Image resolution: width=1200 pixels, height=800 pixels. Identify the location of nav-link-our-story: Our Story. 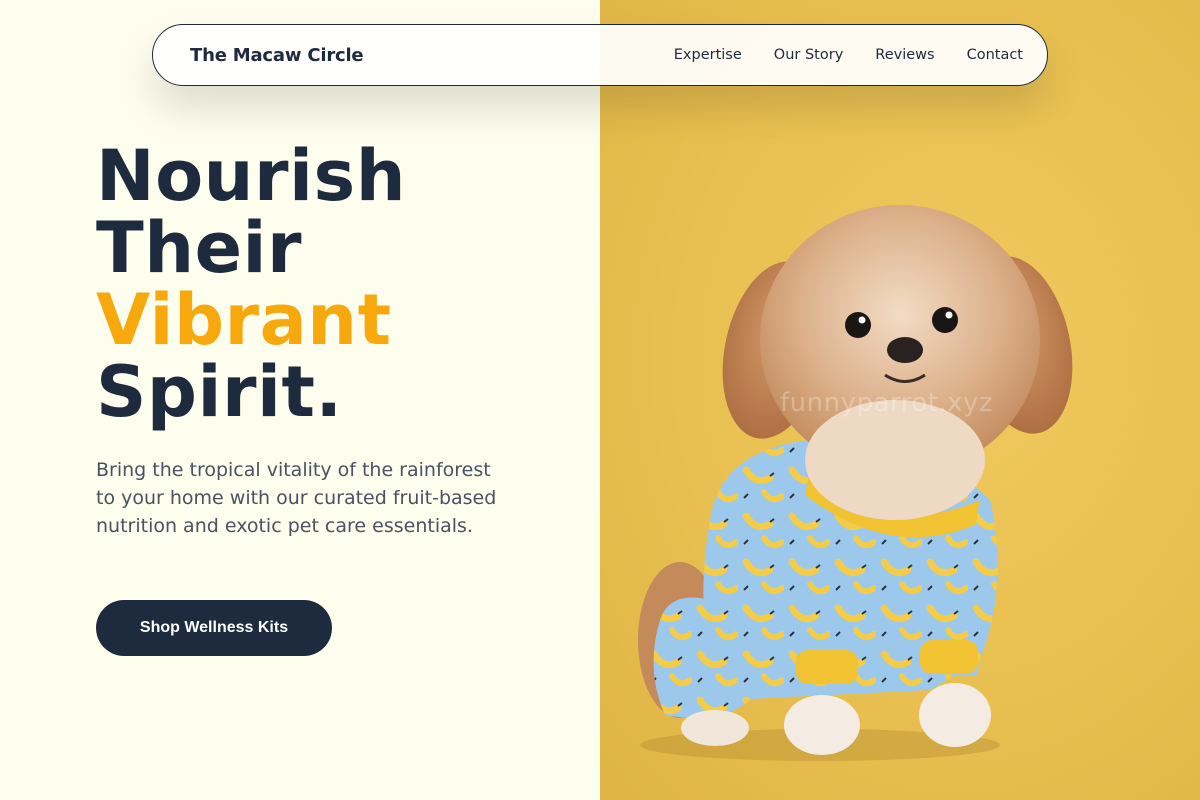
(808, 55).